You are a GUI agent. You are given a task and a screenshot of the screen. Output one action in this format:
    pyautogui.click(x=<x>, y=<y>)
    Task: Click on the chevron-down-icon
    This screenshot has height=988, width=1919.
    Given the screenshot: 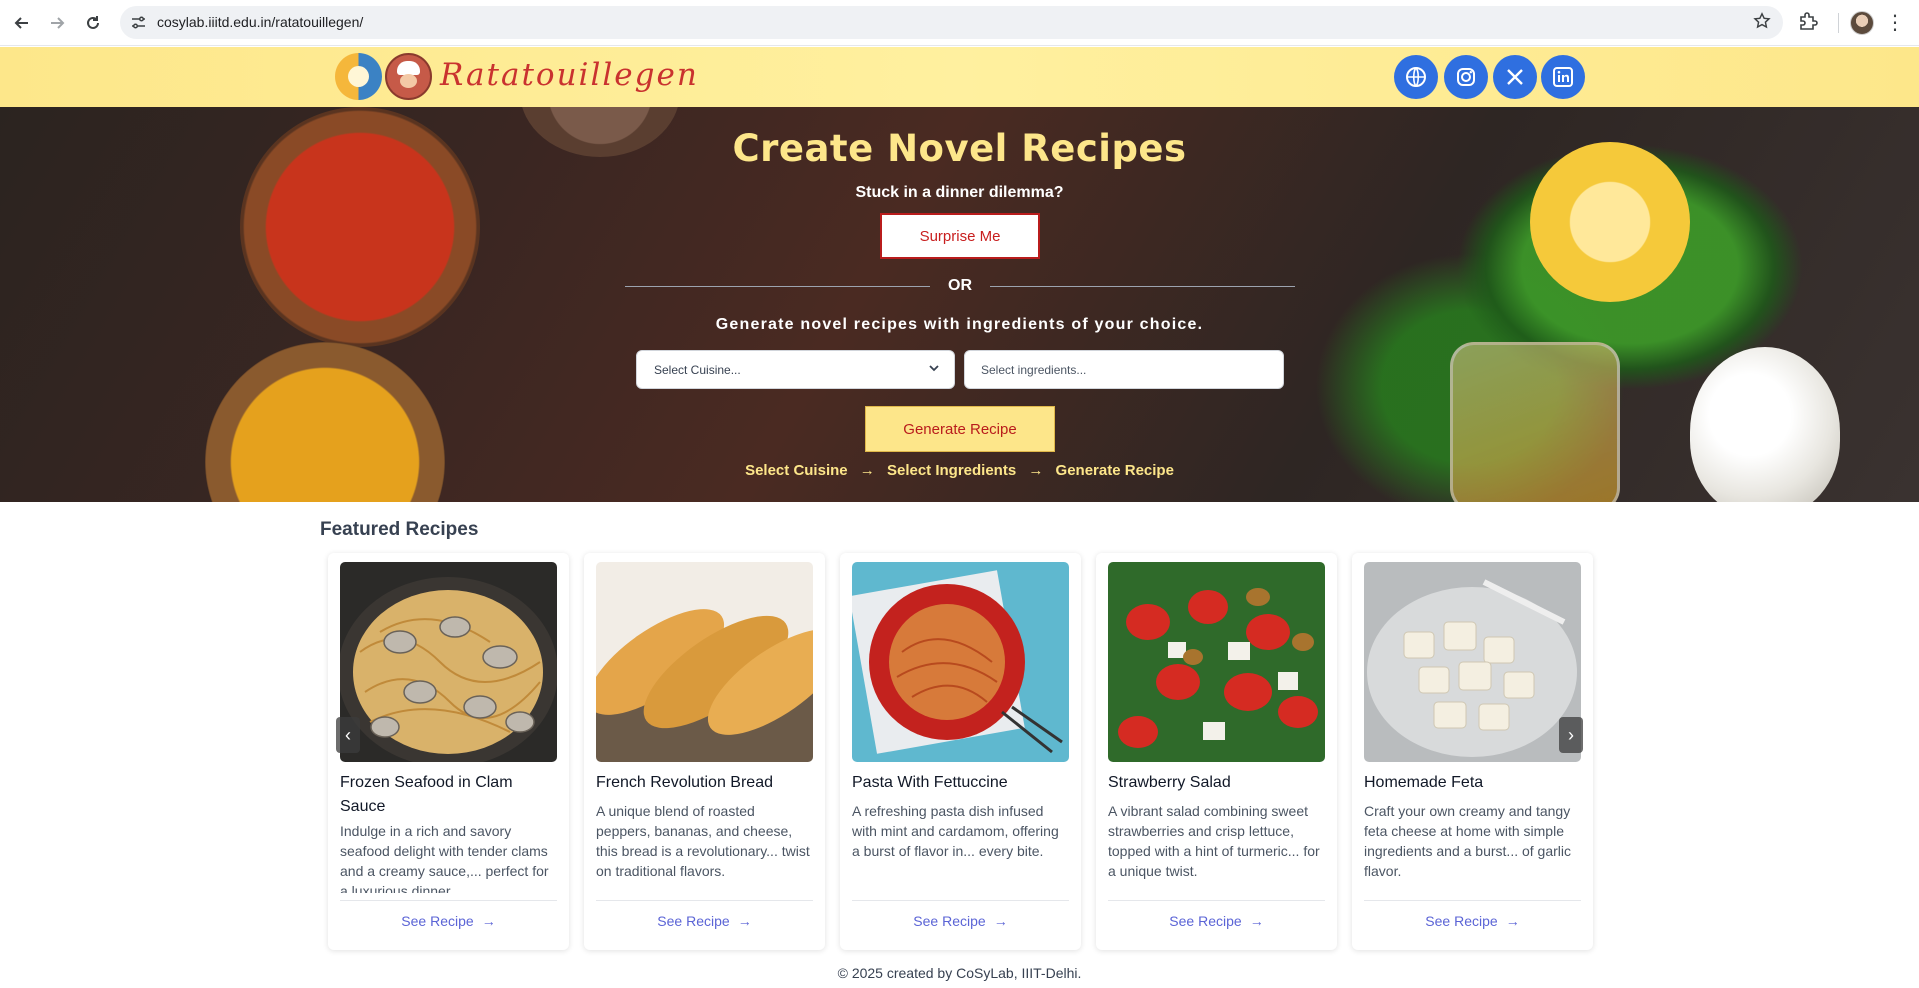 What is the action you would take?
    pyautogui.click(x=934, y=369)
    